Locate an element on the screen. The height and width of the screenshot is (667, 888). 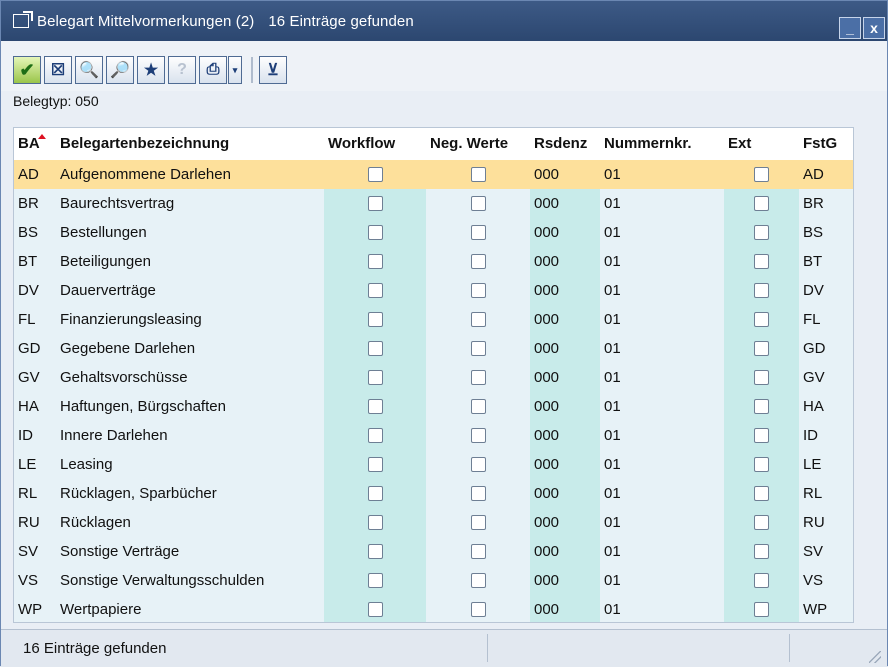
cell-fstg: AD is located at coordinates (826, 174).